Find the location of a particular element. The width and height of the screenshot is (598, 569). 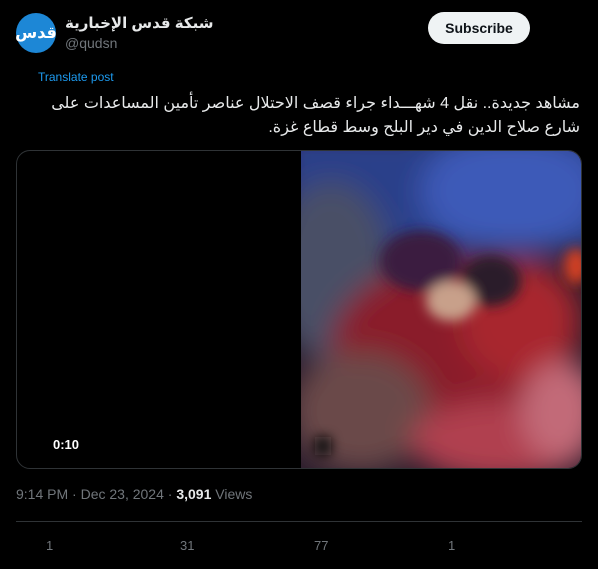

reply-button: 1 is located at coordinates (49, 545).